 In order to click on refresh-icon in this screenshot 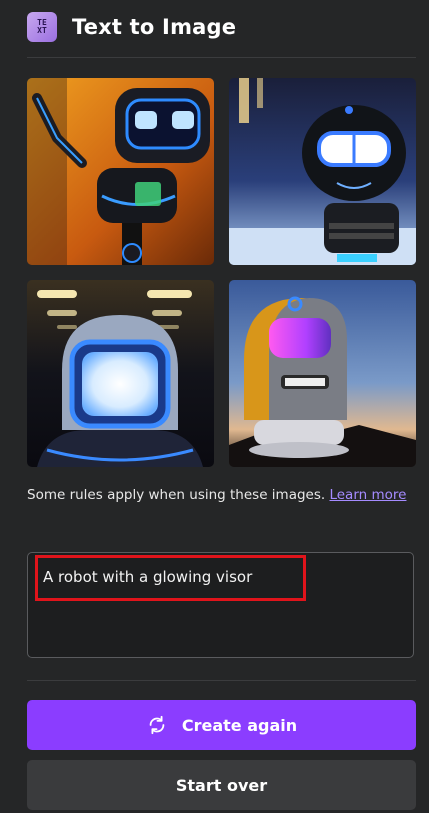, I will do `click(157, 725)`.